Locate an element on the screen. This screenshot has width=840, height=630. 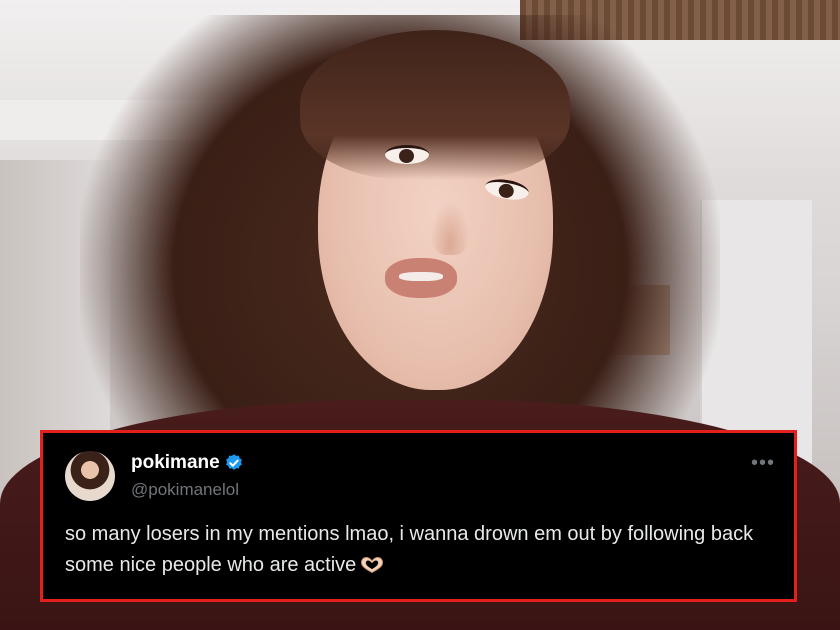
photo-lips is located at coordinates (421, 278).